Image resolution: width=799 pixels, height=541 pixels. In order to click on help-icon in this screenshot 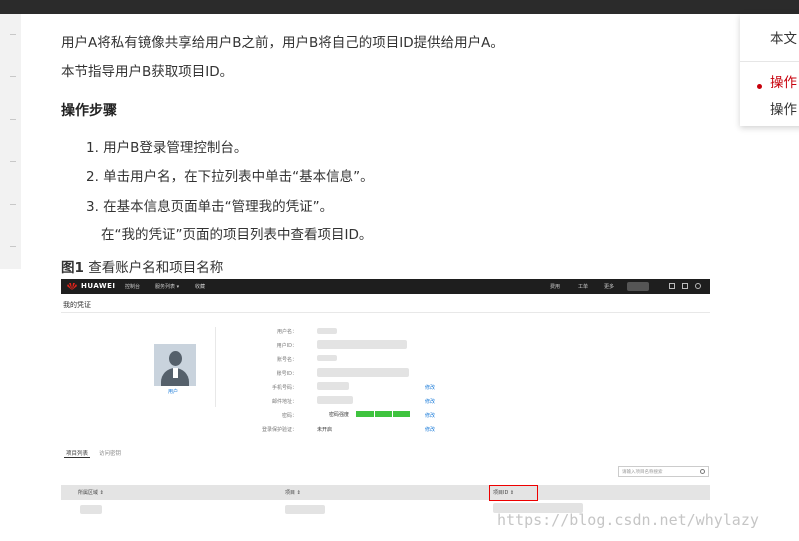, I will do `click(698, 286)`.